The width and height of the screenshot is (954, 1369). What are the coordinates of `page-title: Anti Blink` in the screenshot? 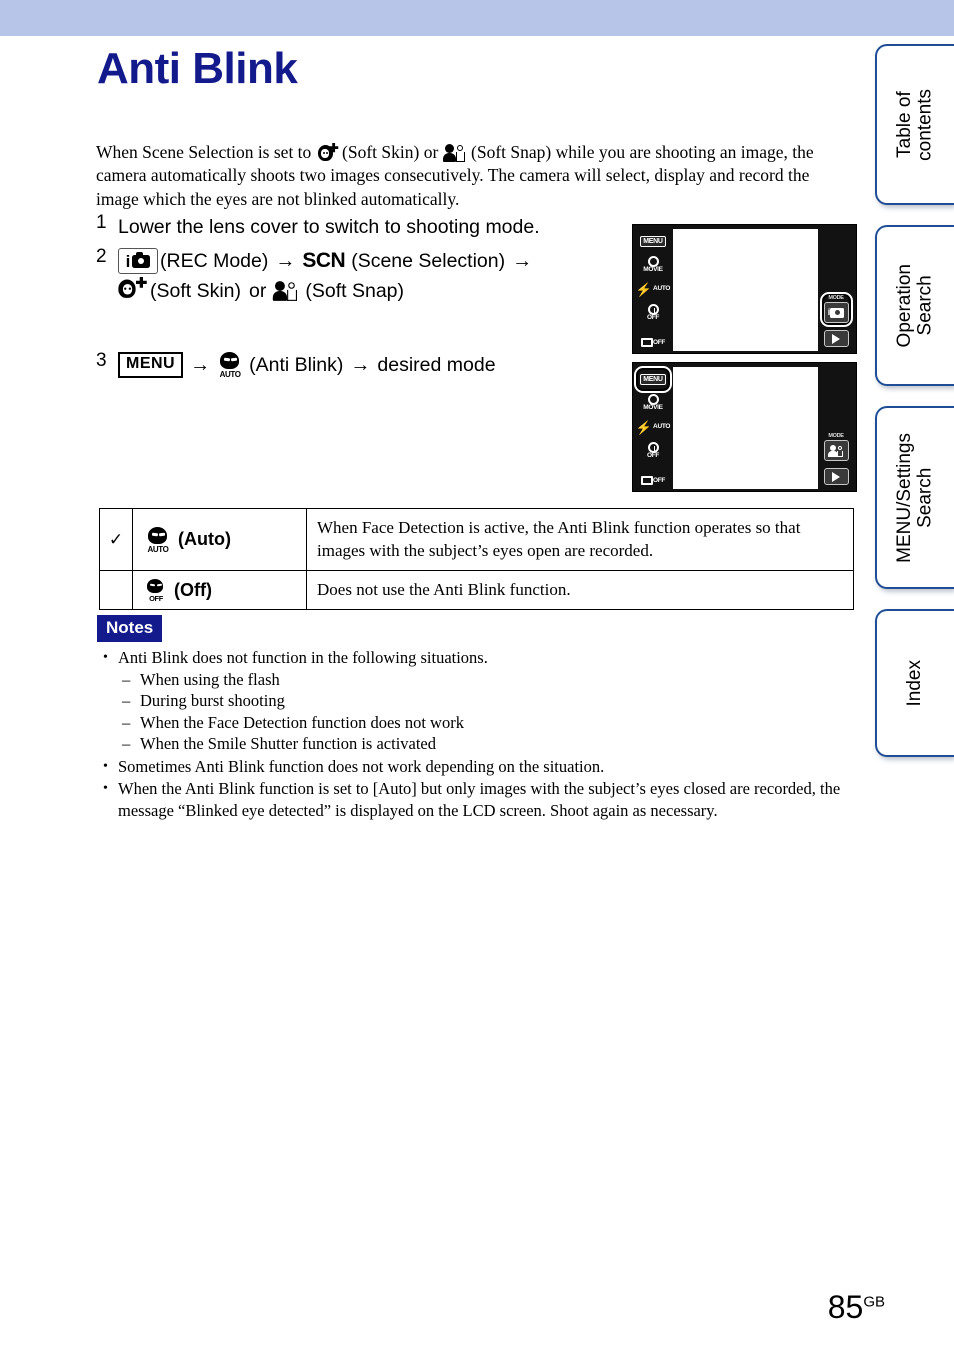 It's located at (197, 68).